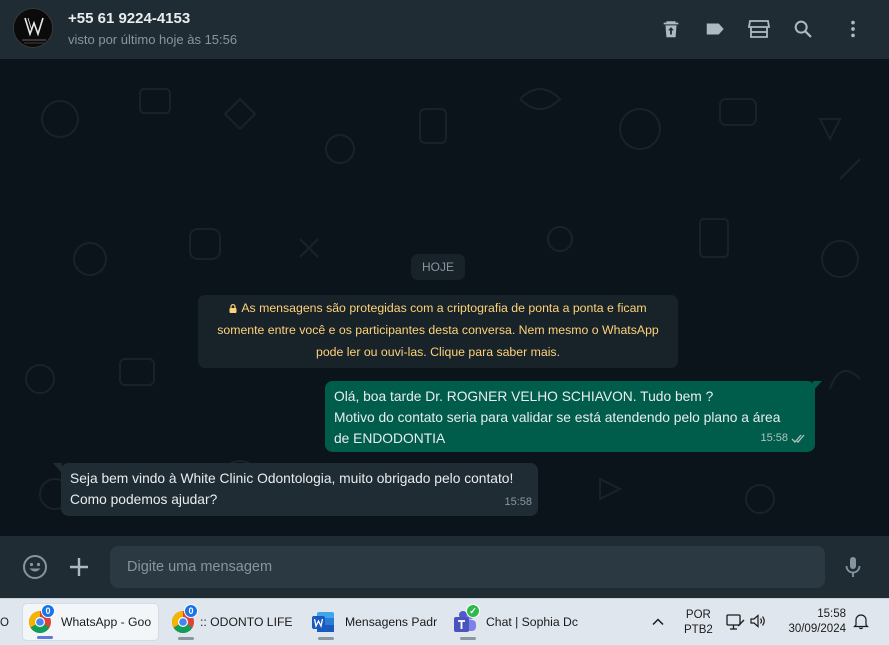 This screenshot has width=889, height=645. I want to click on keyboard-layout: PTB2, so click(698, 630).